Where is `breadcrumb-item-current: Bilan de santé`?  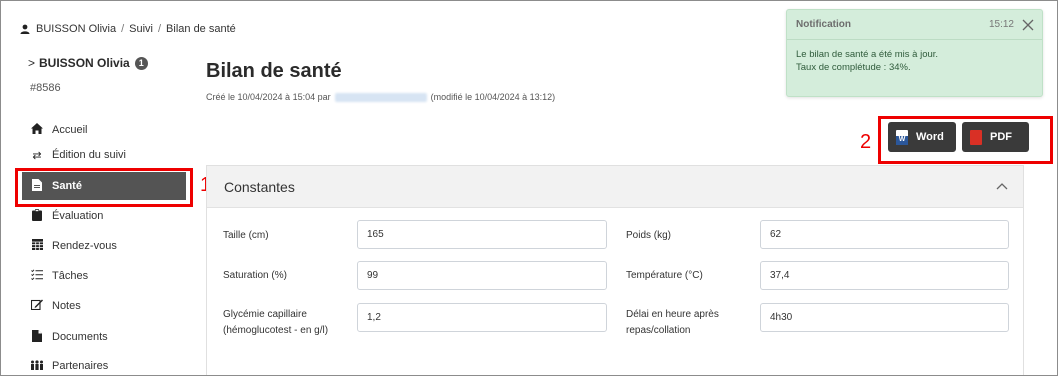 breadcrumb-item-current: Bilan de santé is located at coordinates (201, 29).